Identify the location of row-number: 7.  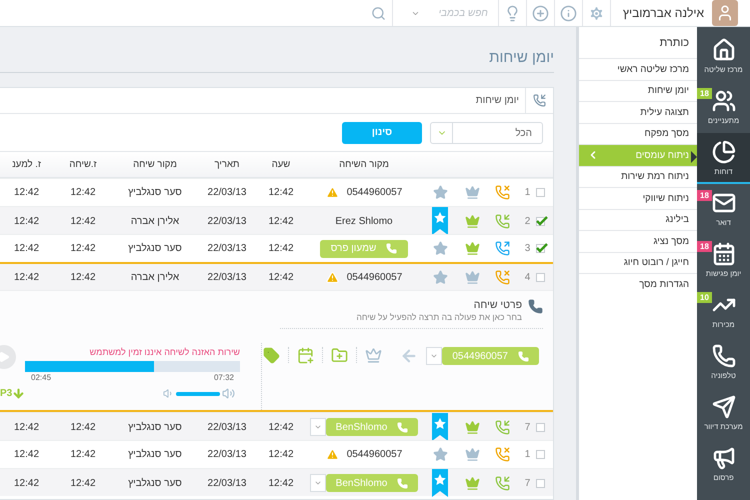
(527, 427).